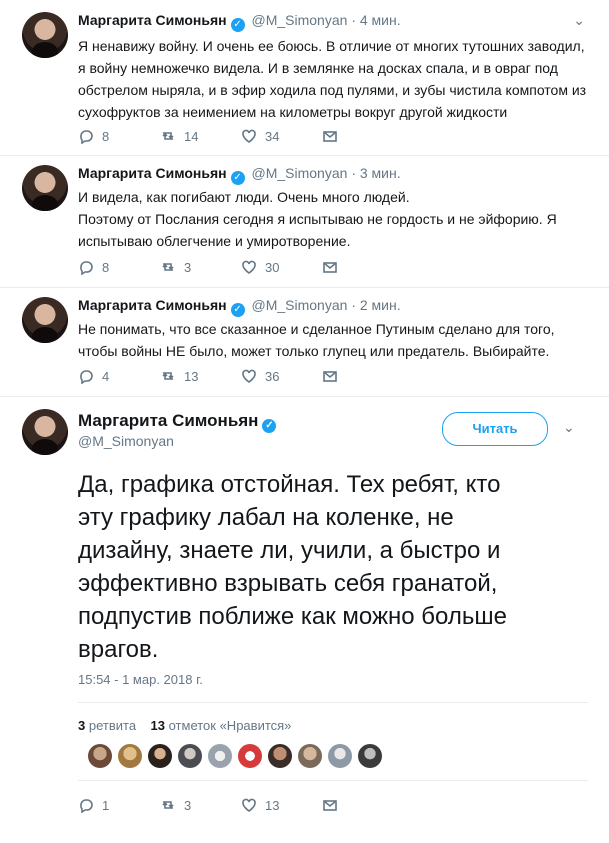  Describe the element at coordinates (380, 173) in the screenshot. I see `tweet-time: 3 мин.` at that location.